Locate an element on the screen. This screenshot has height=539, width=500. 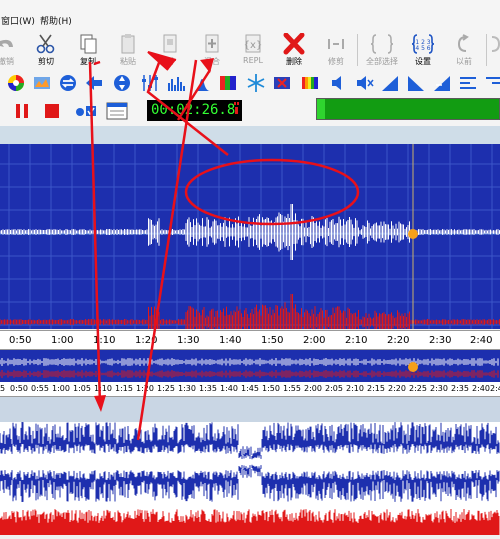
overview-tick: 1:30 is located at coordinates (187, 388).